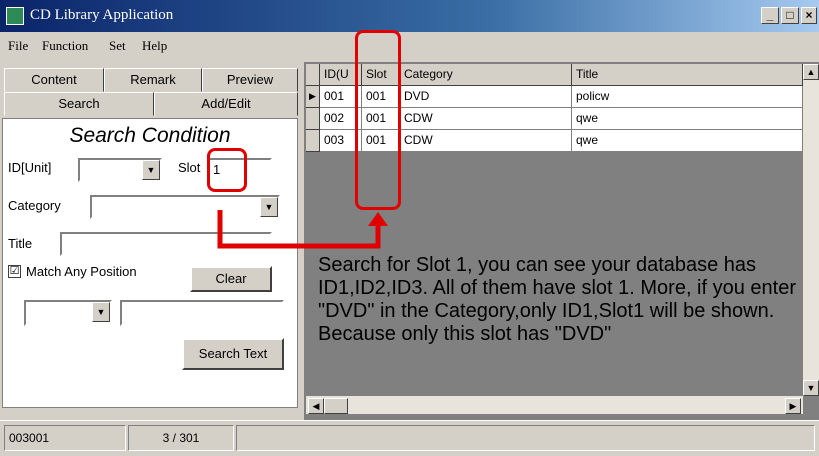  Describe the element at coordinates (233, 354) in the screenshot. I see `search-text-button: Search Text` at that location.